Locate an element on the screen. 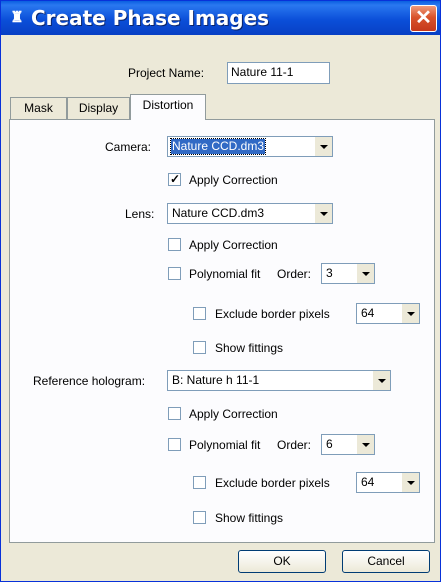  reference-show-fittings-label: Show fittings is located at coordinates (249, 518).